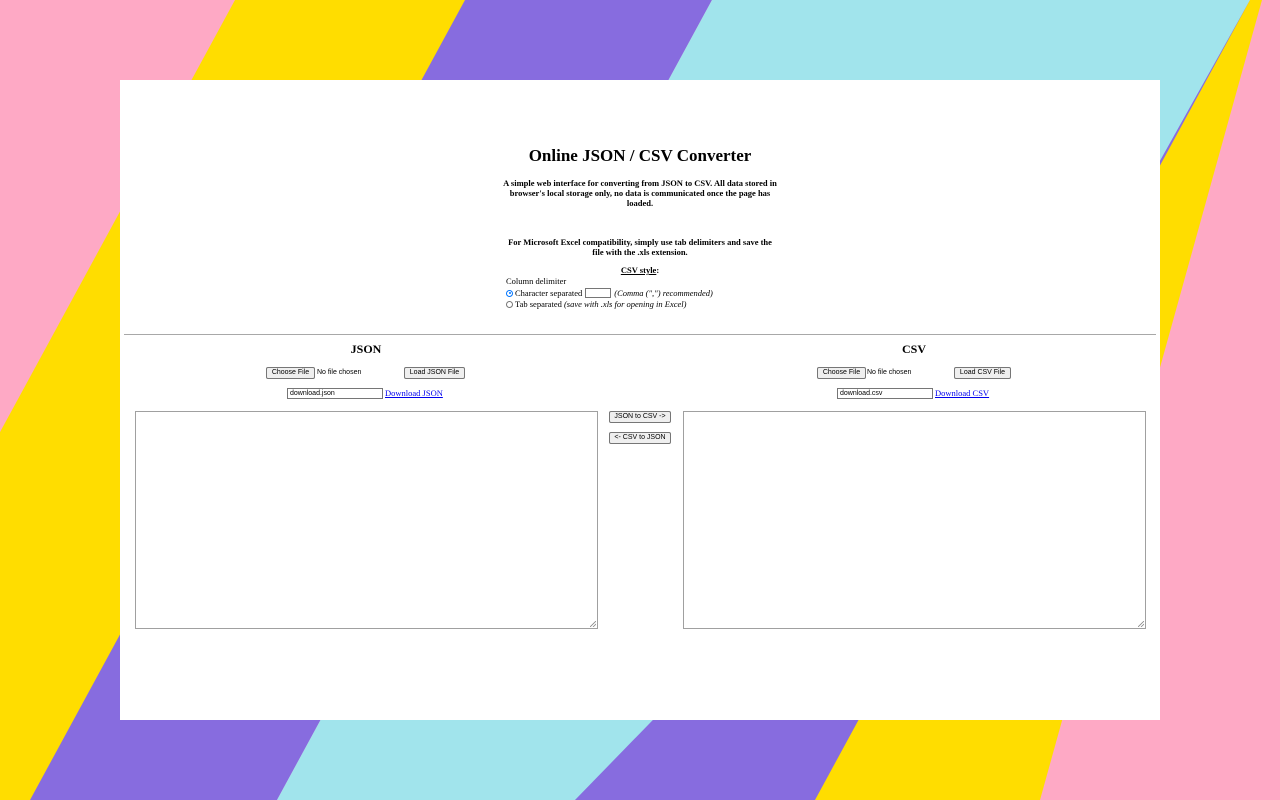  I want to click on load-json-file-button: Load JSON File, so click(434, 373).